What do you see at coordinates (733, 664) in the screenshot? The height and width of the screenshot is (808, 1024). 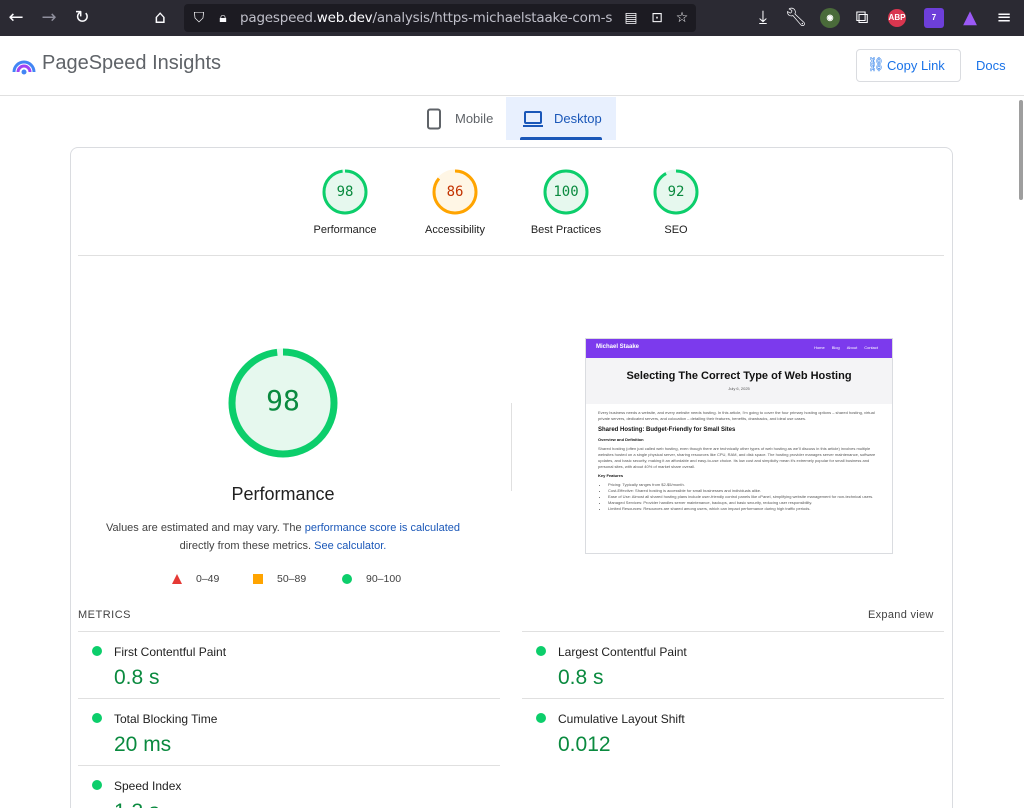 I see `metric-lcp: Largest Contentful Paint 0.8 s` at bounding box center [733, 664].